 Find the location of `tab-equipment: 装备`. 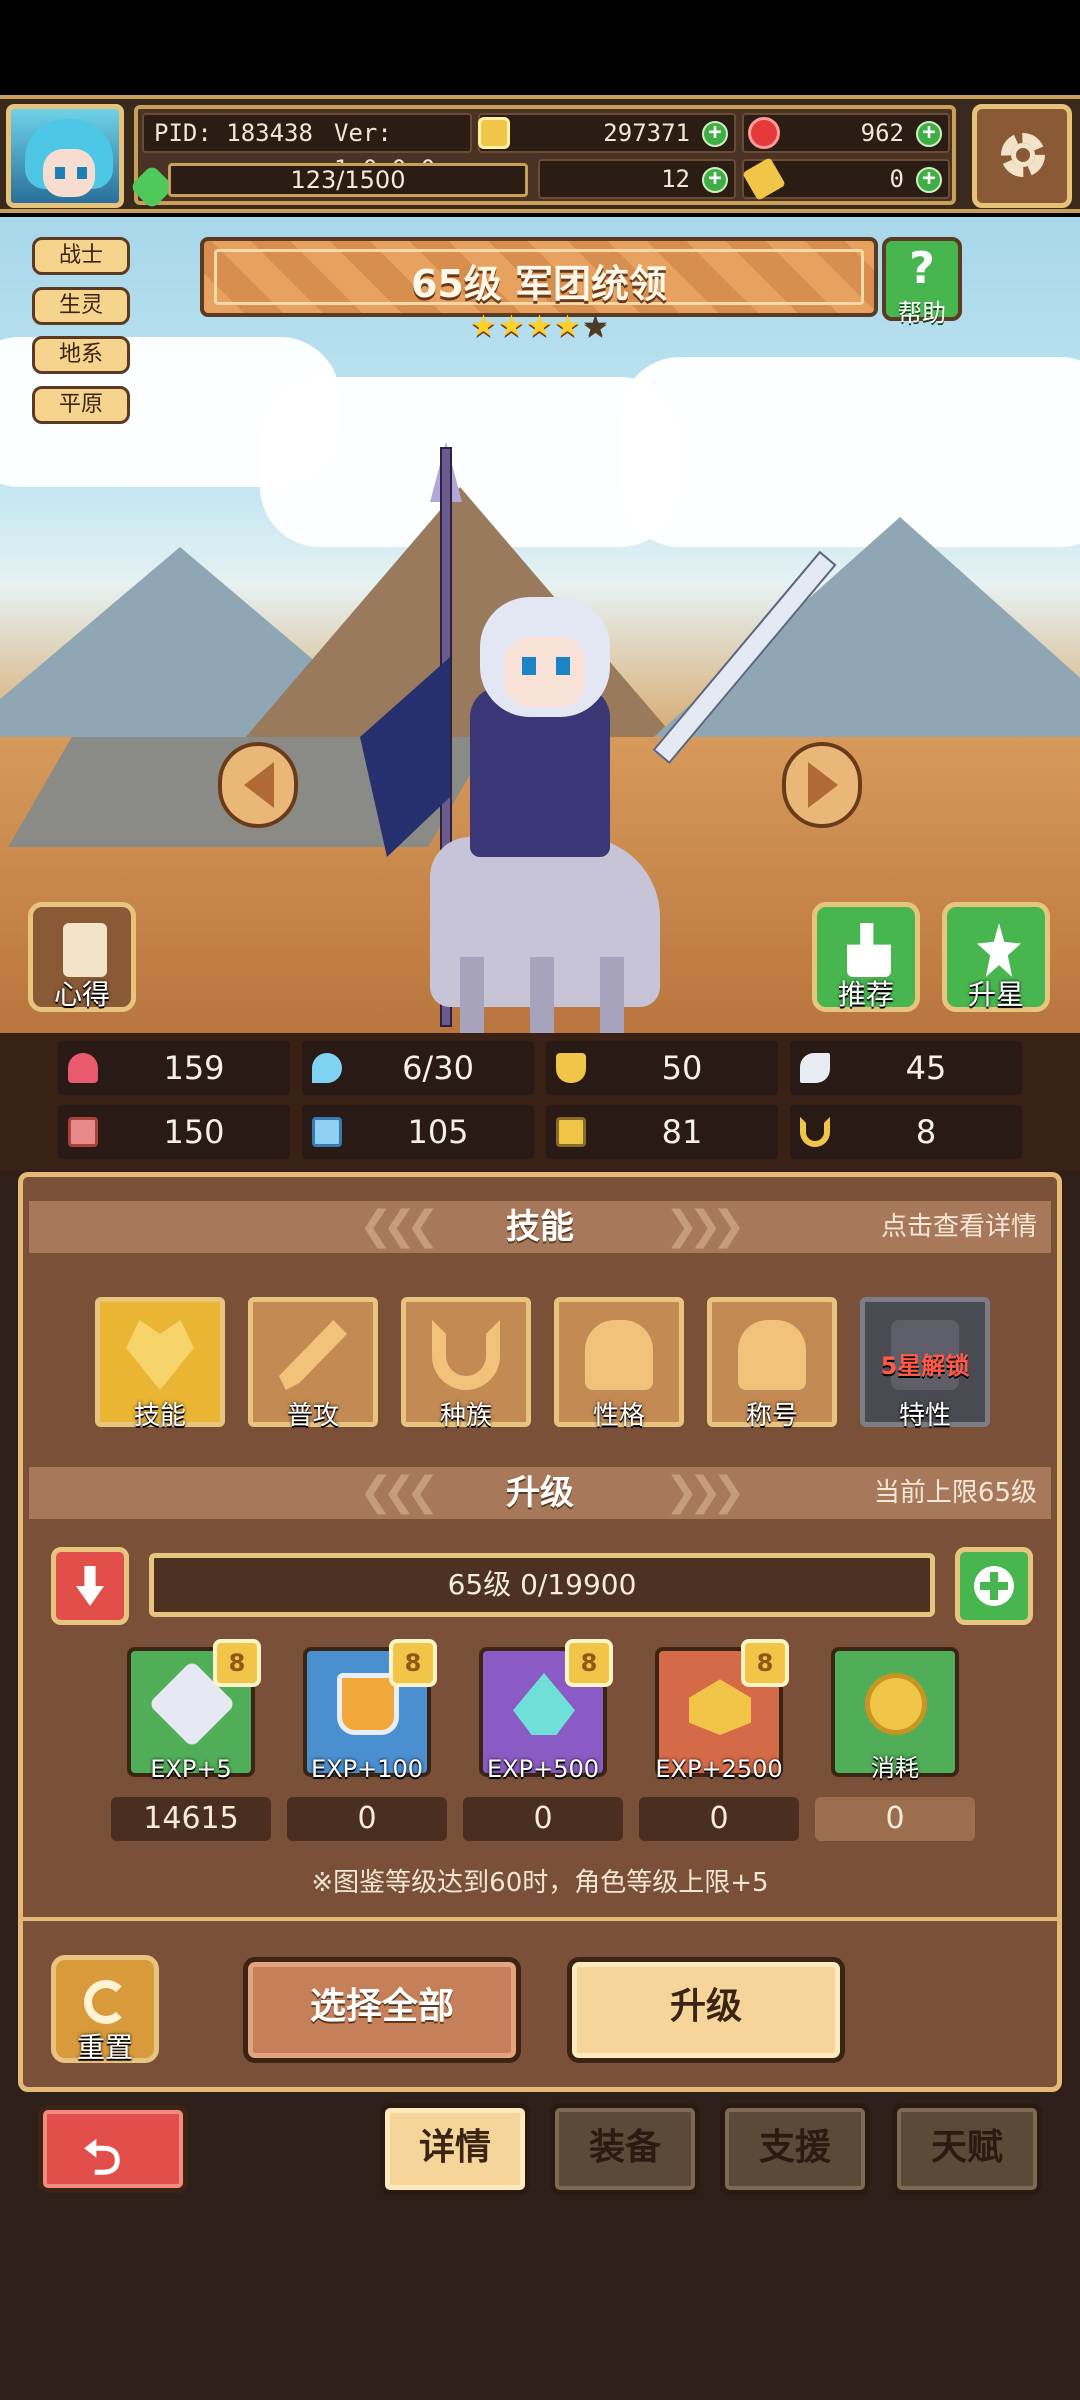

tab-equipment: 装备 is located at coordinates (625, 2149).